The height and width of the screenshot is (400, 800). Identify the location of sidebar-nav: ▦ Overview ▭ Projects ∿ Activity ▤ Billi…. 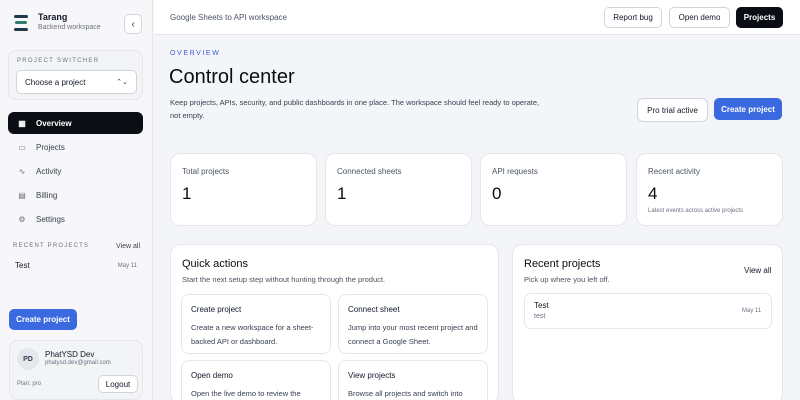
(75, 172).